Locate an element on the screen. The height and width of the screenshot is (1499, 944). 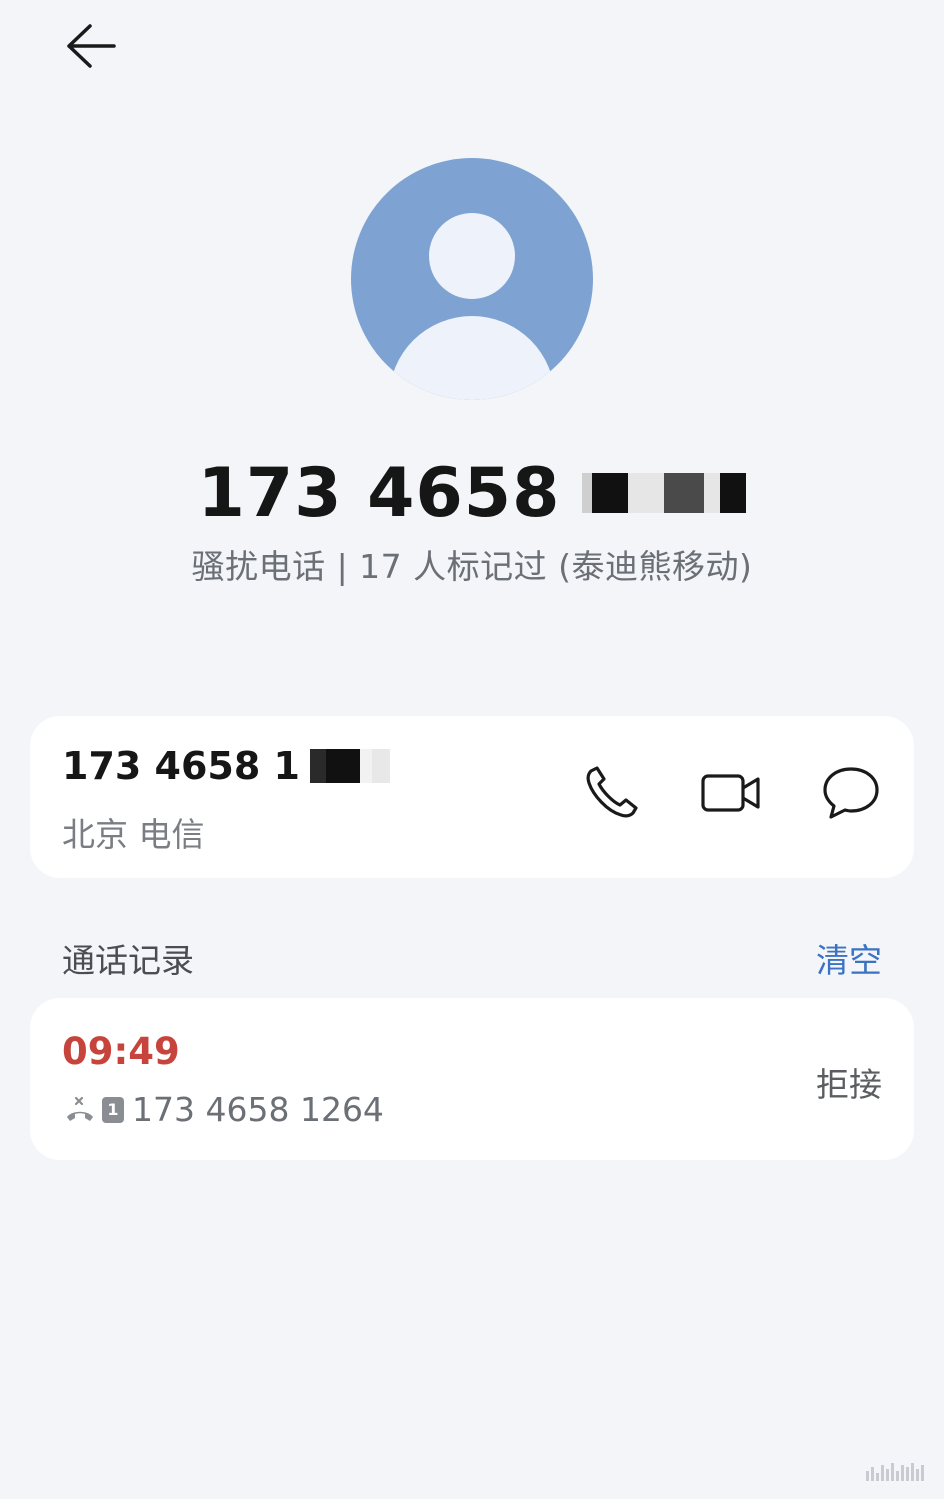
avatar-body is located at coordinates (472, 358).